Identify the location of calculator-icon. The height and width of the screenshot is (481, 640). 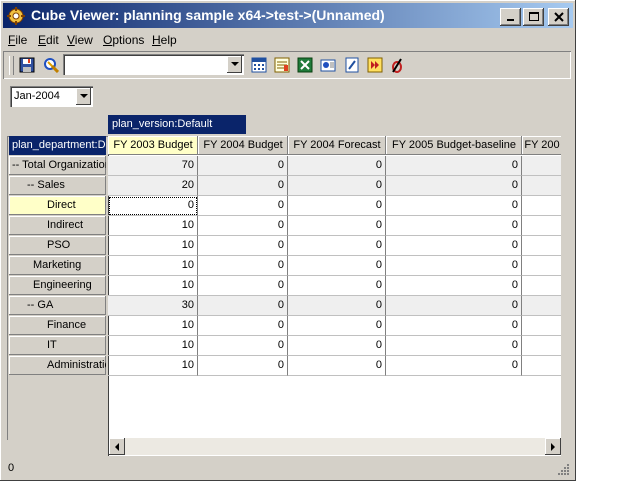
(259, 65).